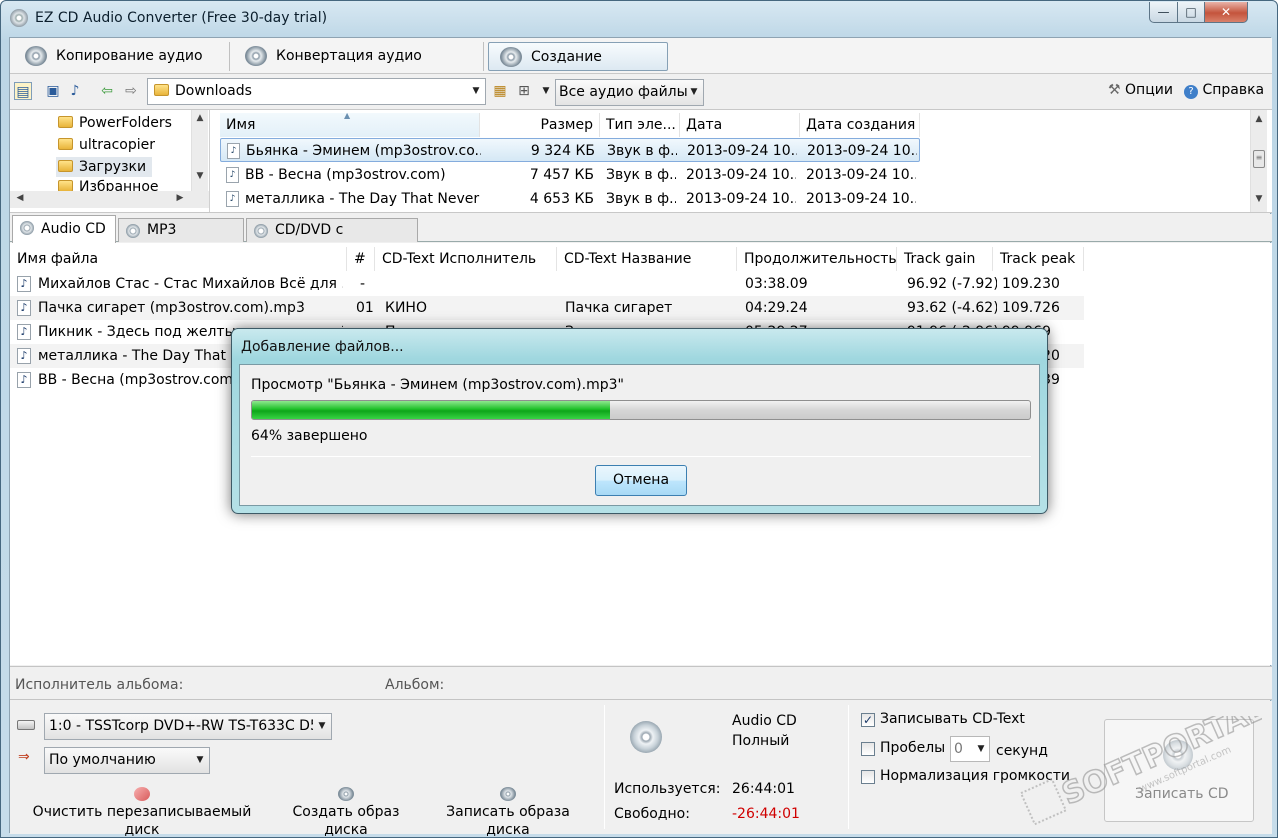 The image size is (1278, 839). I want to click on view-mode-icon: ⊞, so click(524, 91).